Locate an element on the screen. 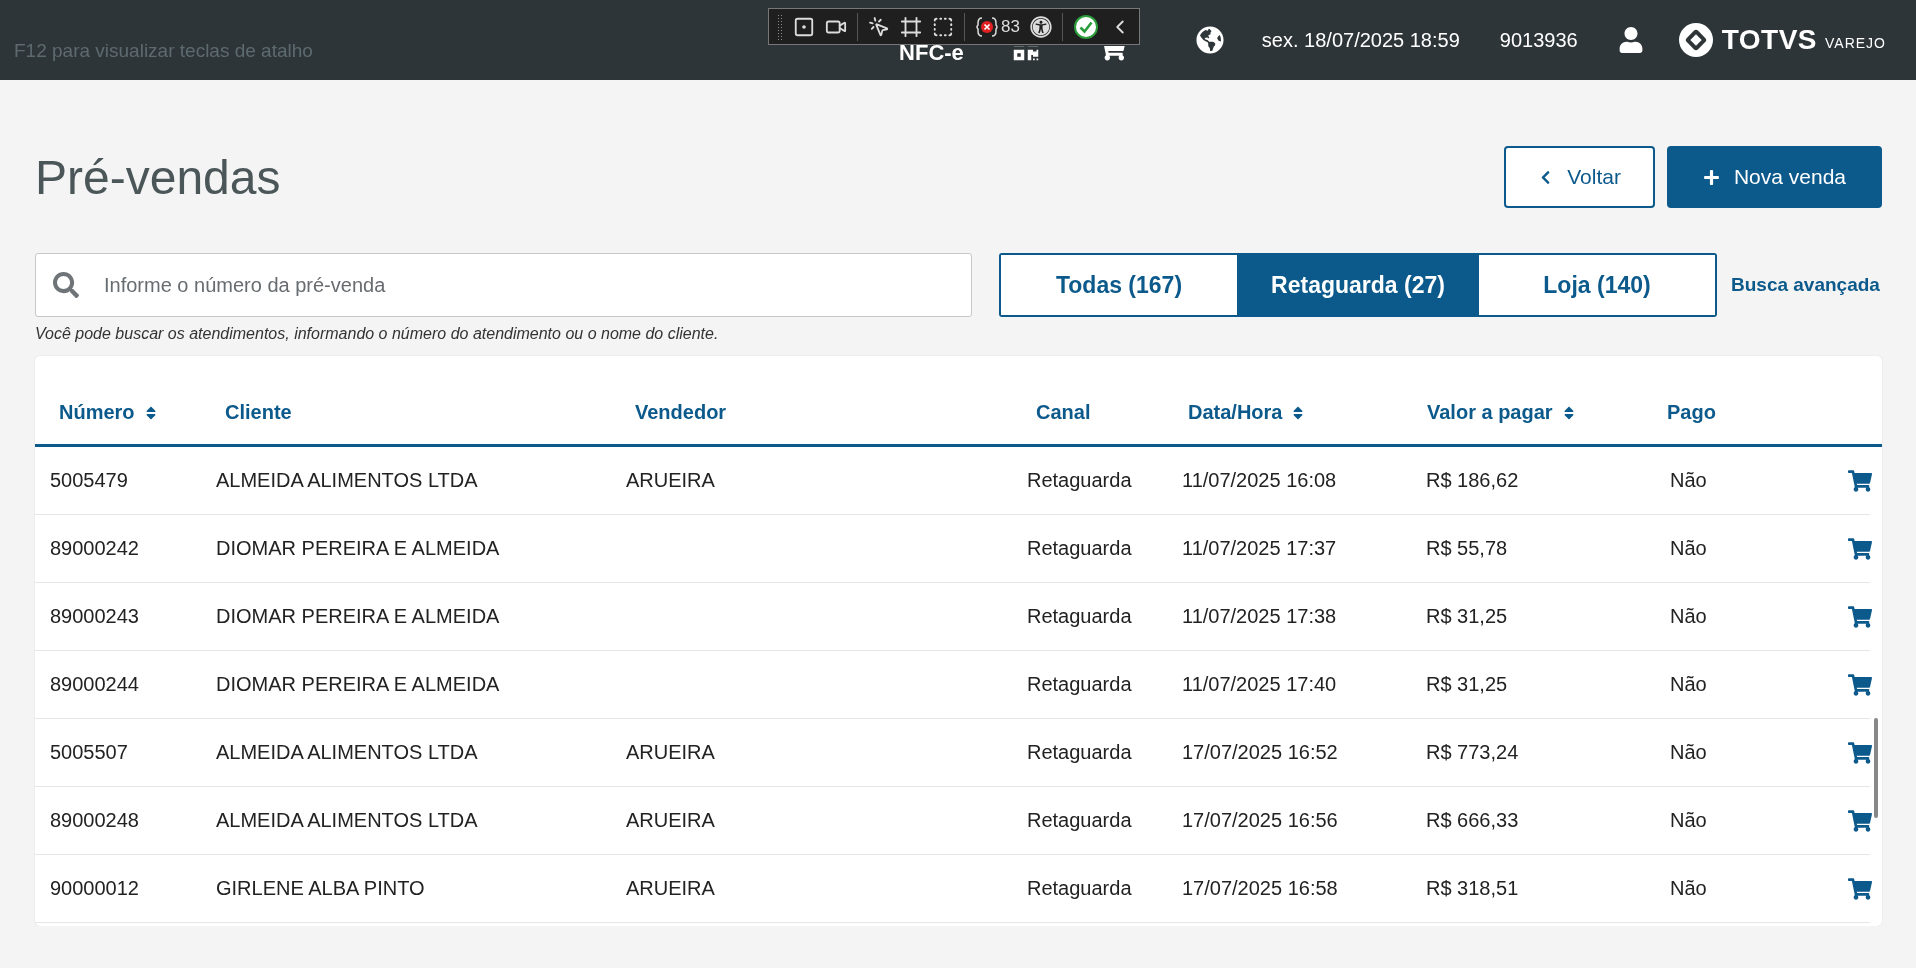 The width and height of the screenshot is (1916, 968). table-cell-text: 89000244 is located at coordinates (95, 684).